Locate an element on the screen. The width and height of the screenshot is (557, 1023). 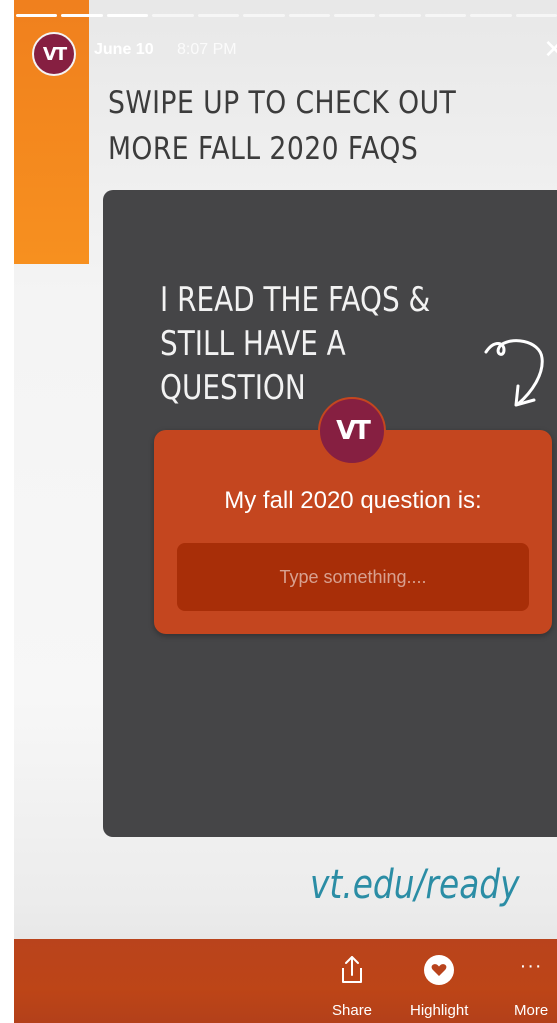
panel-title-line-1: I READ THE FAQS & is located at coordinates (295, 300).